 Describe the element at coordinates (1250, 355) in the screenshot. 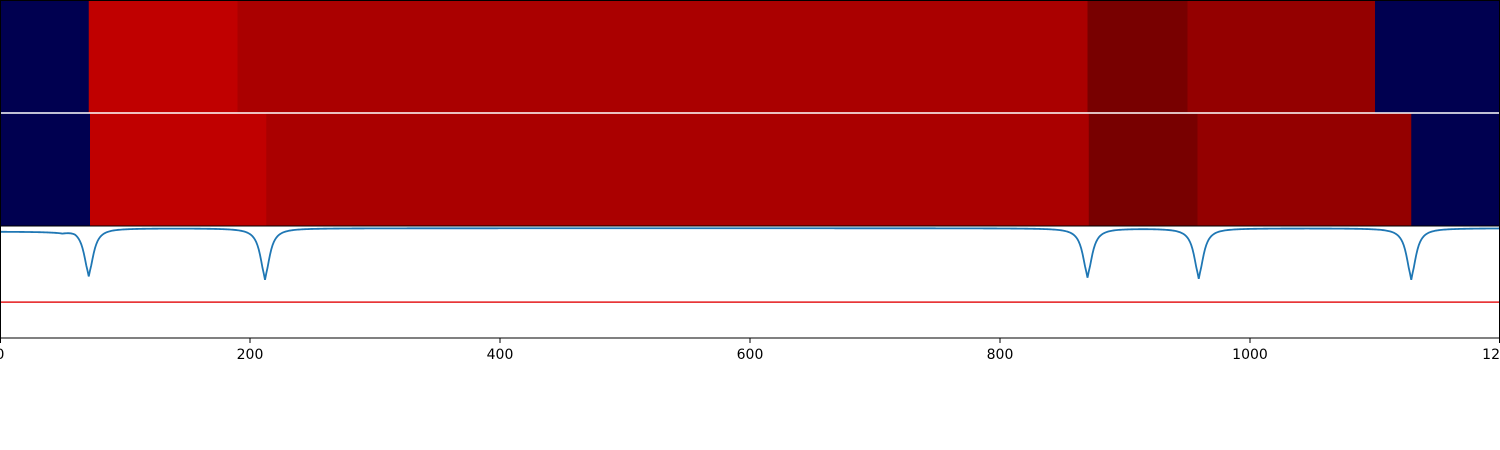

I see `x-tick-label: 1000` at that location.